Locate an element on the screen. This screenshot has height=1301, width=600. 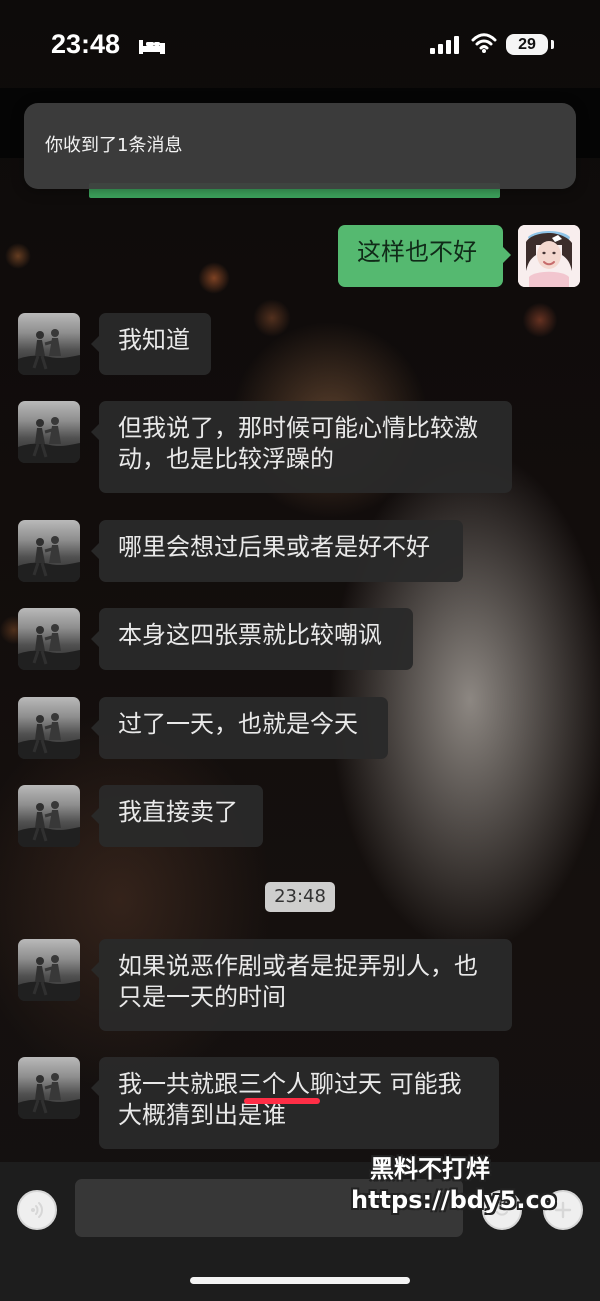
signal-icon is located at coordinates (444, 45).